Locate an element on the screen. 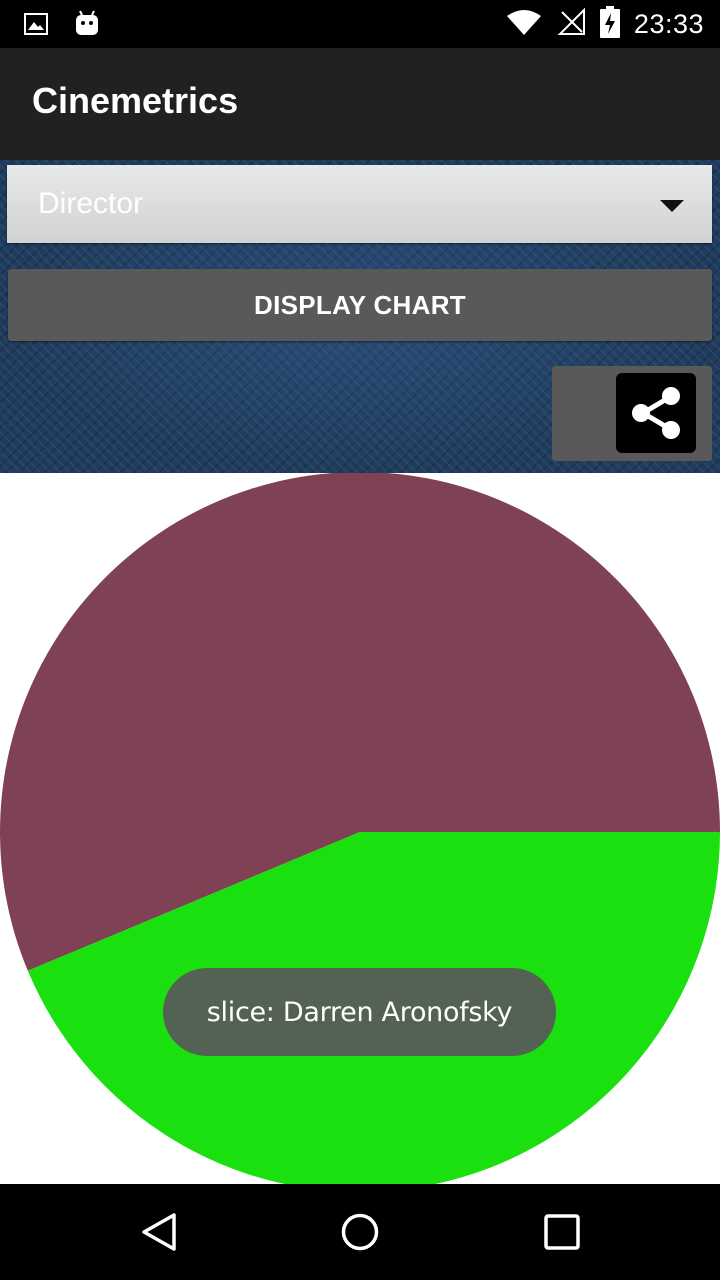 This screenshot has width=720, height=1280. battery-charging-icon is located at coordinates (609, 24).